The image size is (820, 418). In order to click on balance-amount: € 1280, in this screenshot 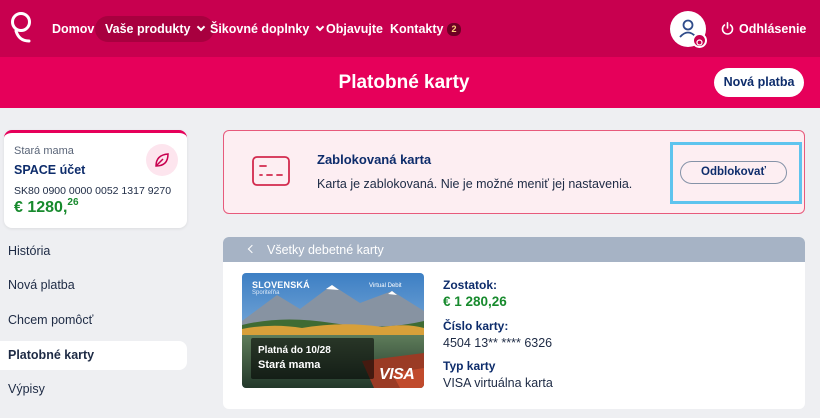, I will do `click(41, 207)`.